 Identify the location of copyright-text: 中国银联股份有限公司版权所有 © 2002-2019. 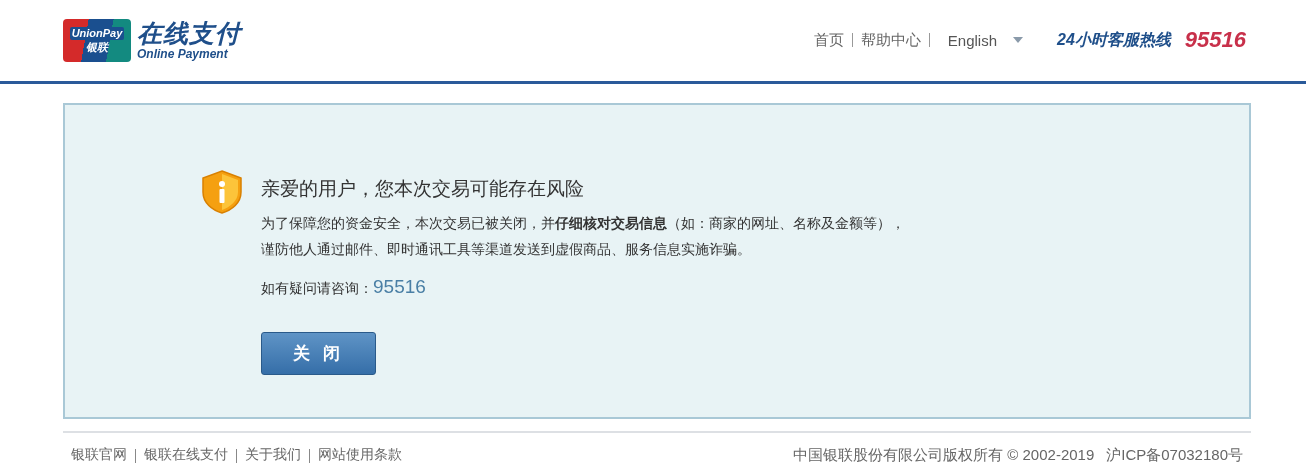
(944, 455).